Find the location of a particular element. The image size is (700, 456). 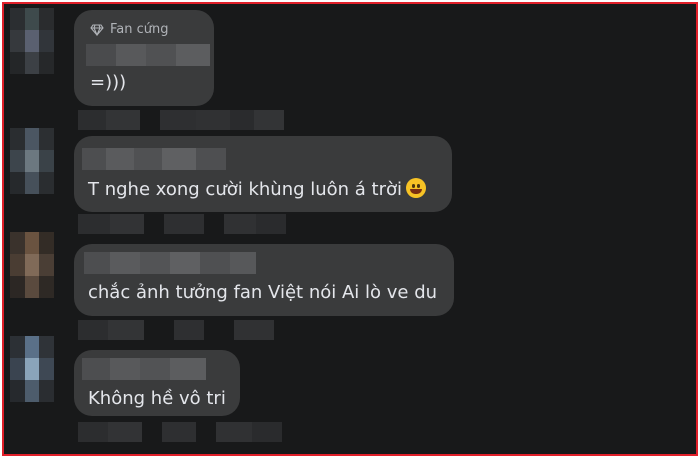

grinning-face-emoji is located at coordinates (416, 188).